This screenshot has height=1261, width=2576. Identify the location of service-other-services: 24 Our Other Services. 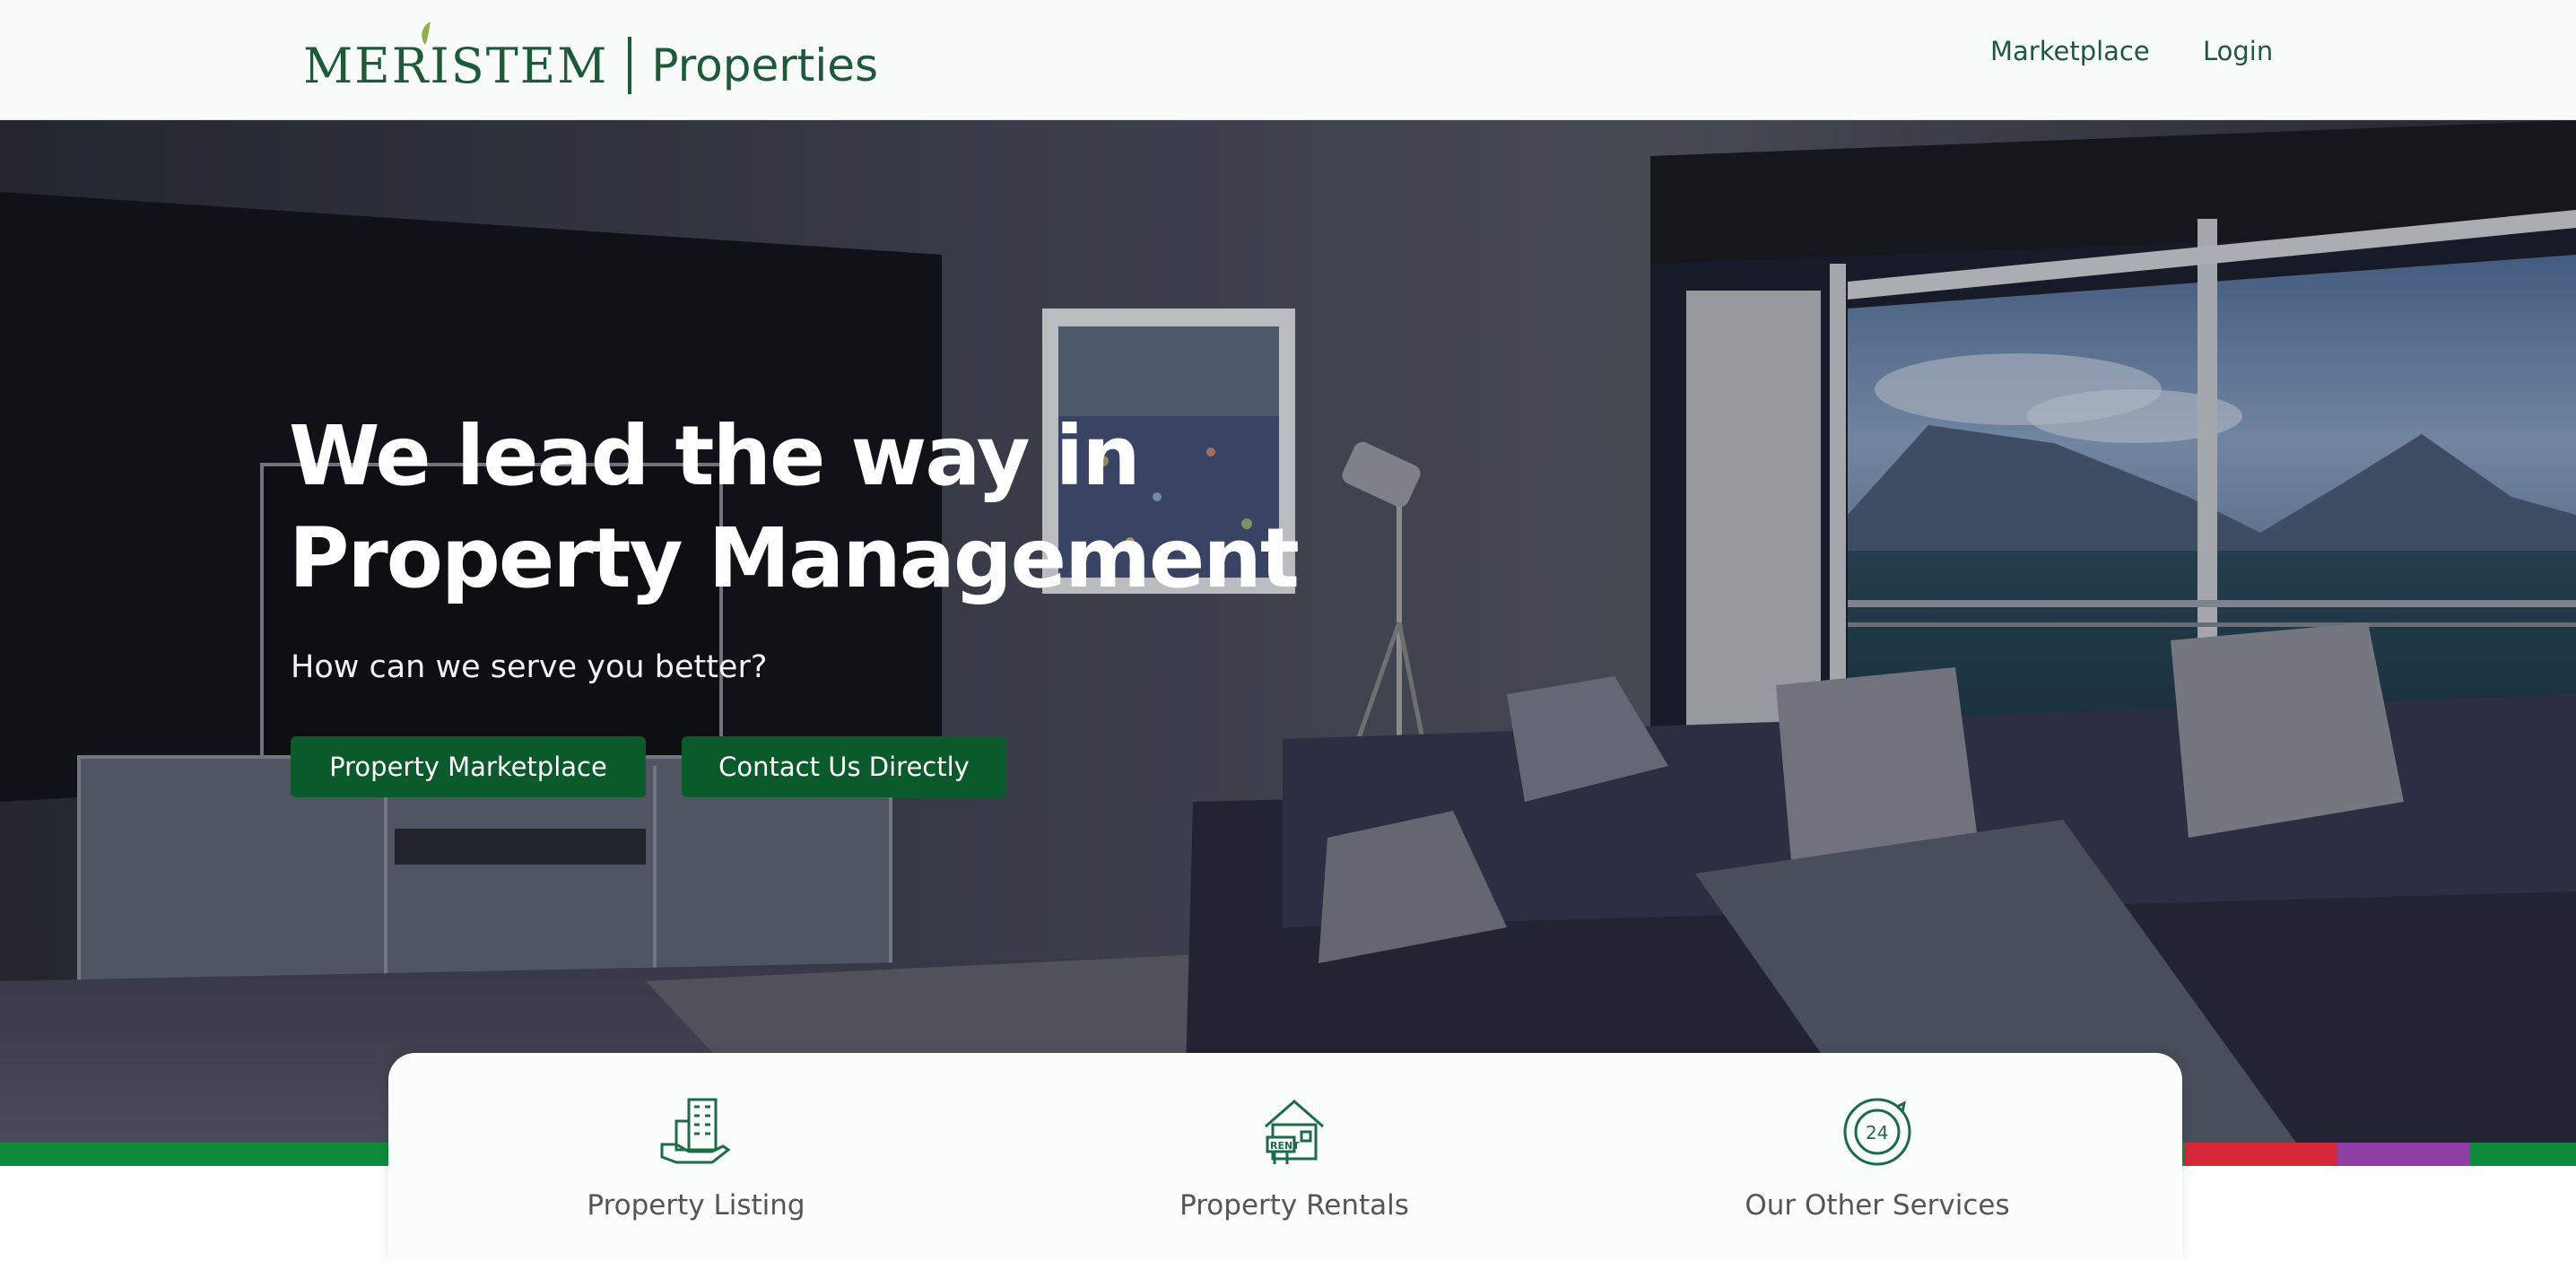
(1877, 1158).